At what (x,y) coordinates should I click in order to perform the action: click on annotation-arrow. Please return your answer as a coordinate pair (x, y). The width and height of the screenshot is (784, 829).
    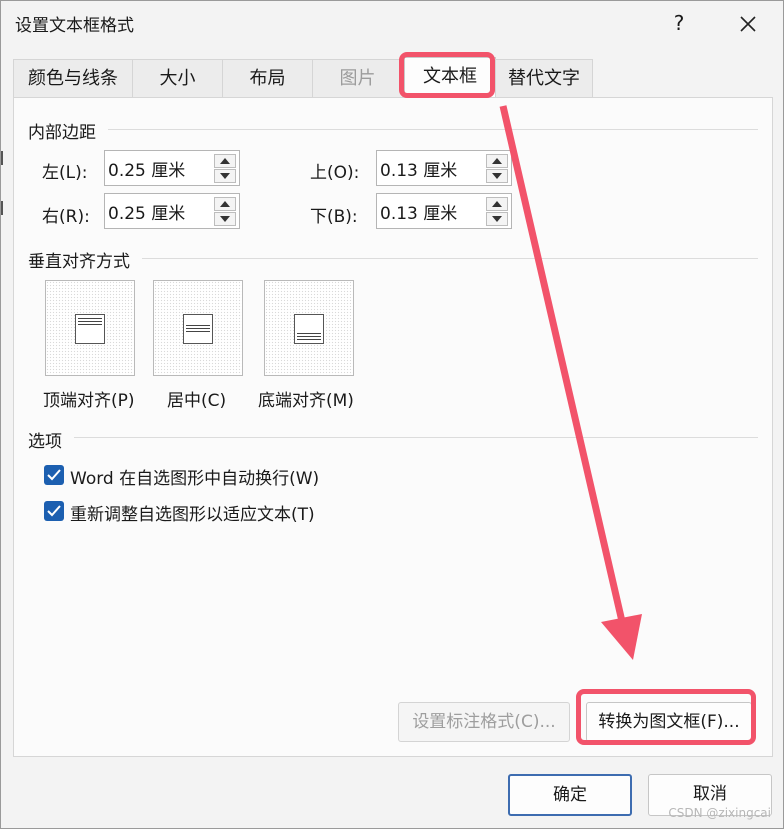
    Looking at the image, I should click on (570, 382).